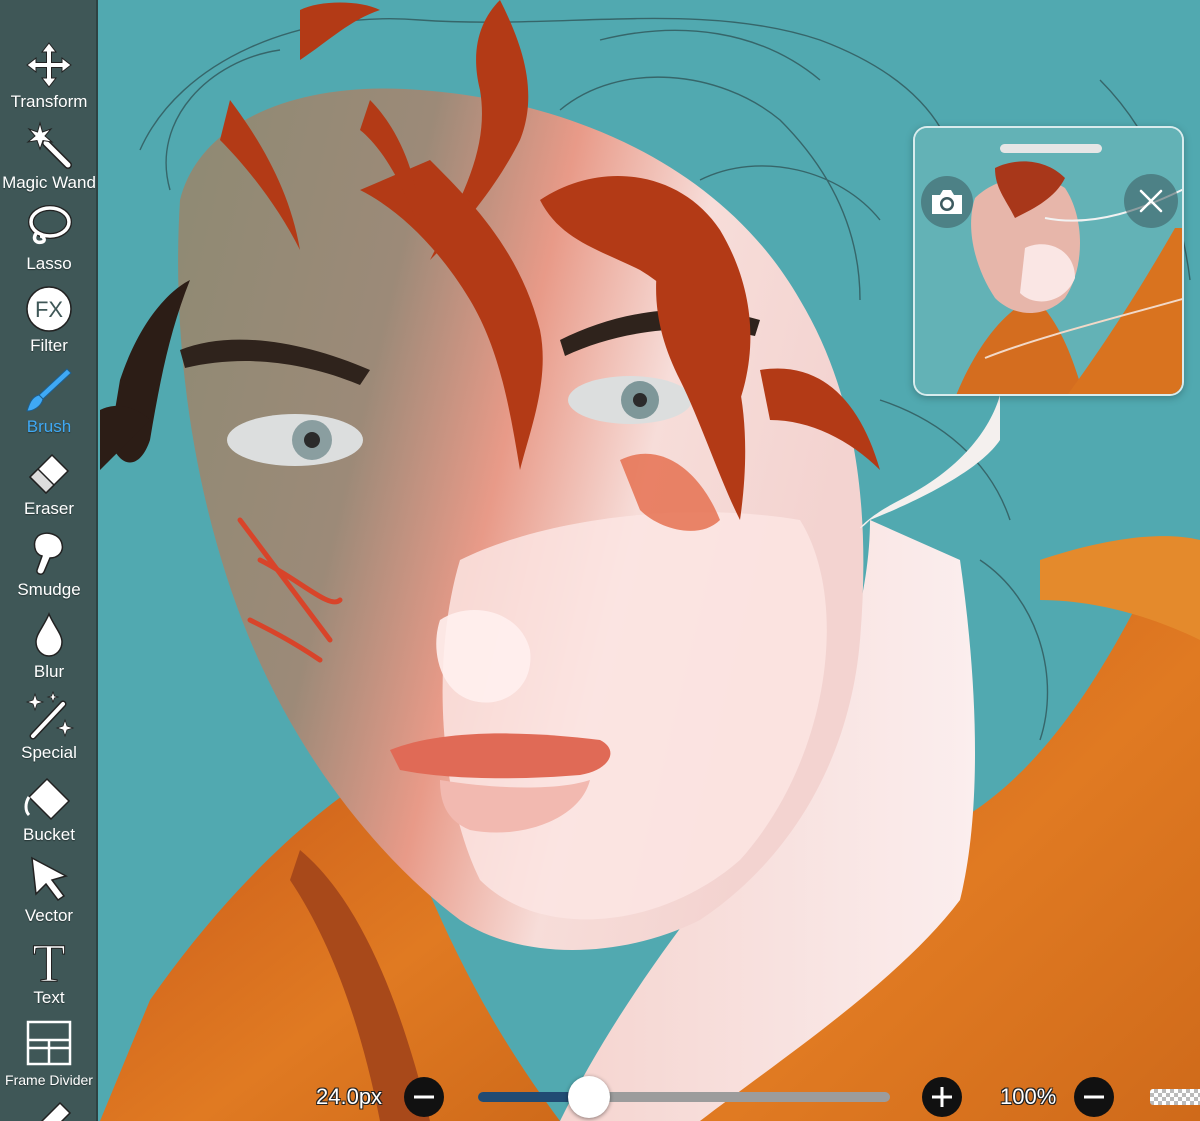 The image size is (1200, 1121). I want to click on pupil-left, so click(312, 440).